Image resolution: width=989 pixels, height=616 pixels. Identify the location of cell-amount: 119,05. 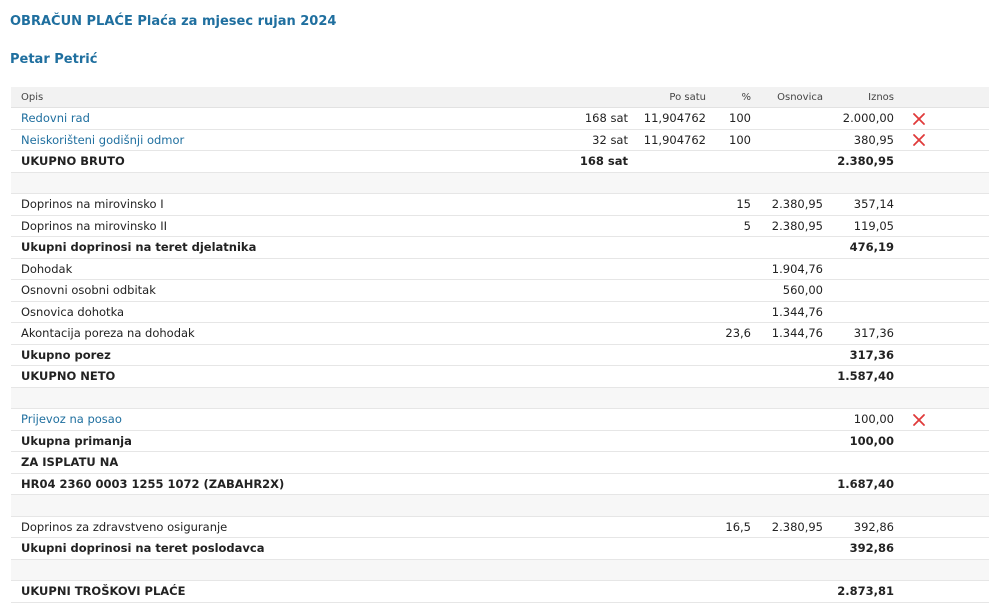
(858, 226).